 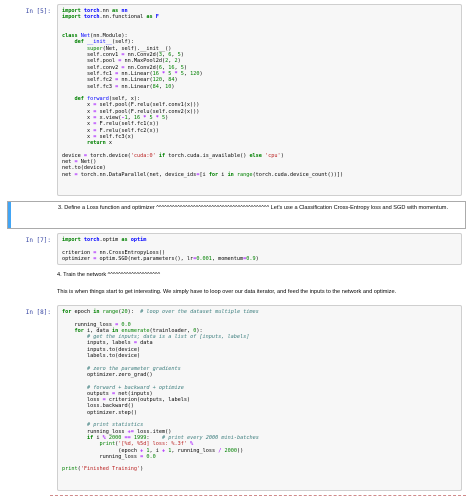 What do you see at coordinates (258, 495) in the screenshot?
I see `output-divider` at bounding box center [258, 495].